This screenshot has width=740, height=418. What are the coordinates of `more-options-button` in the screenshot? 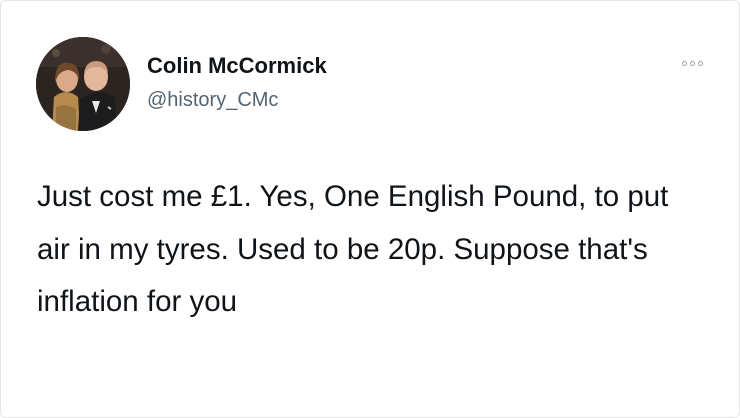 It's located at (692, 63).